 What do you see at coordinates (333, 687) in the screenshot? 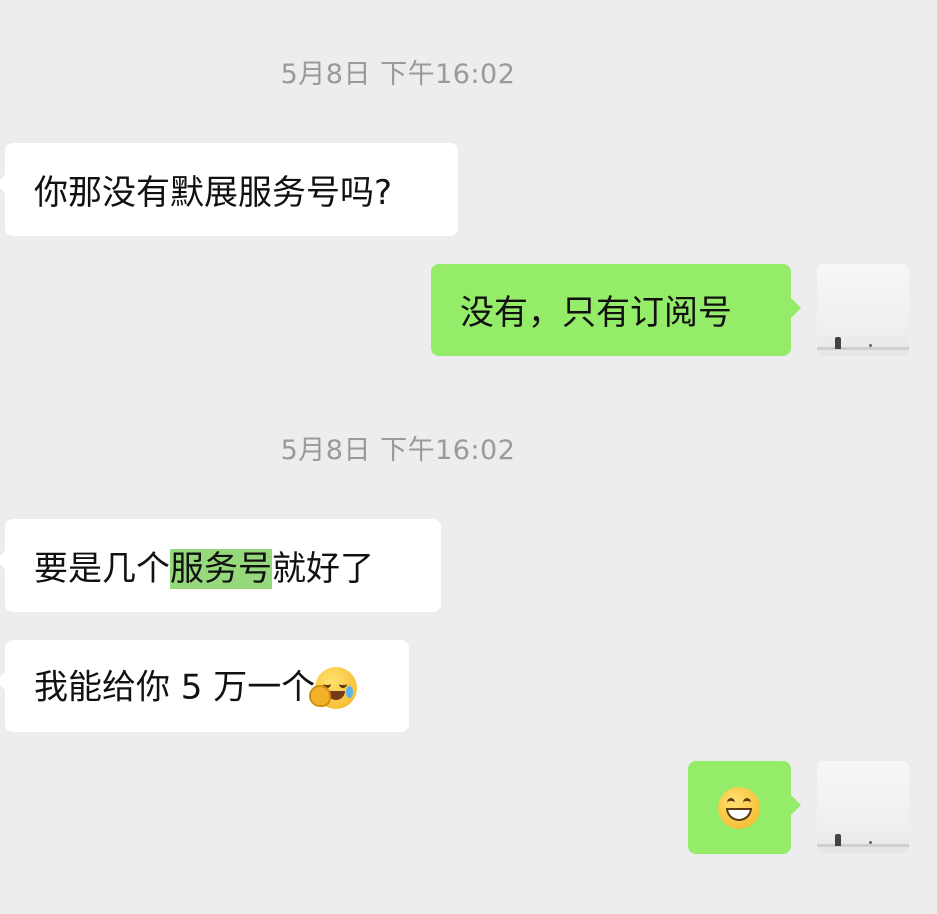
I see `facepalm-cry-emoji-icon` at bounding box center [333, 687].